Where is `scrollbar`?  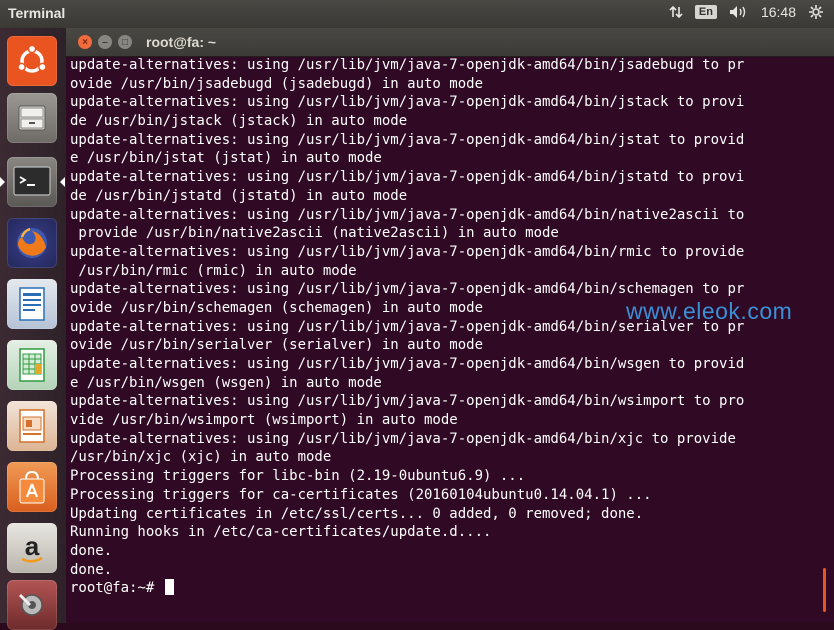
scrollbar is located at coordinates (824, 590).